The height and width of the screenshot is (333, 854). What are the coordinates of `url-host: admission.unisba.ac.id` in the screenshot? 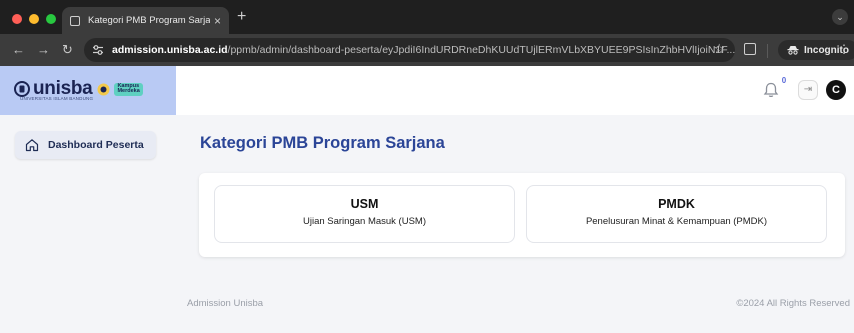 It's located at (170, 50).